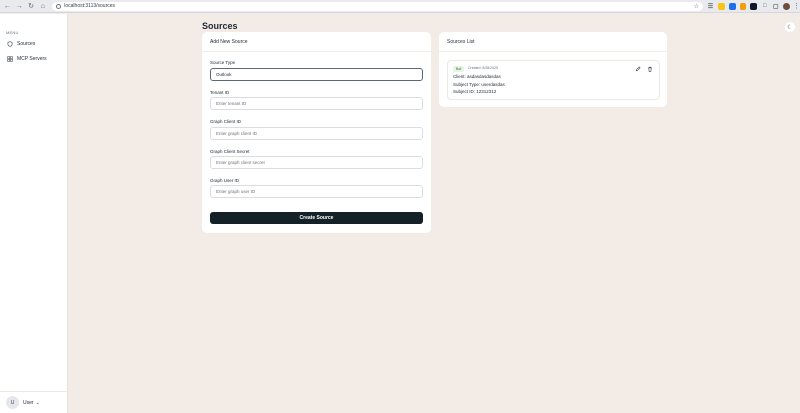  I want to click on tenant-id-input, so click(316, 103).